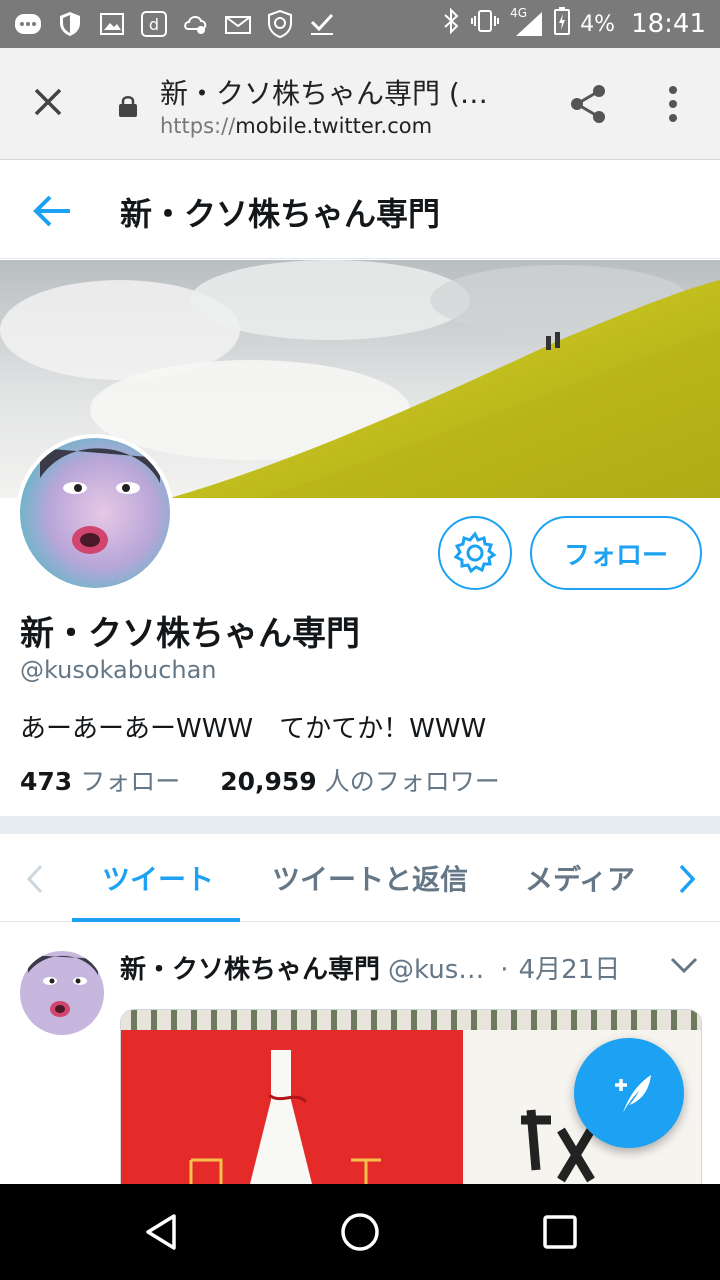 Image resolution: width=720 pixels, height=1280 pixels. What do you see at coordinates (574, 23) in the screenshot?
I see `system-icons: 4G 4% 18:41` at bounding box center [574, 23].